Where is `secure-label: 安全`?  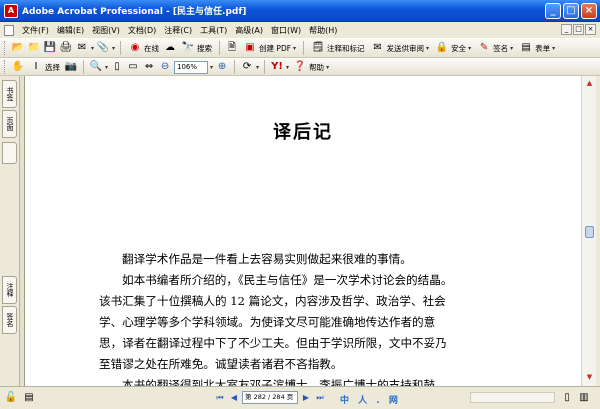 secure-label: 安全 is located at coordinates (459, 48).